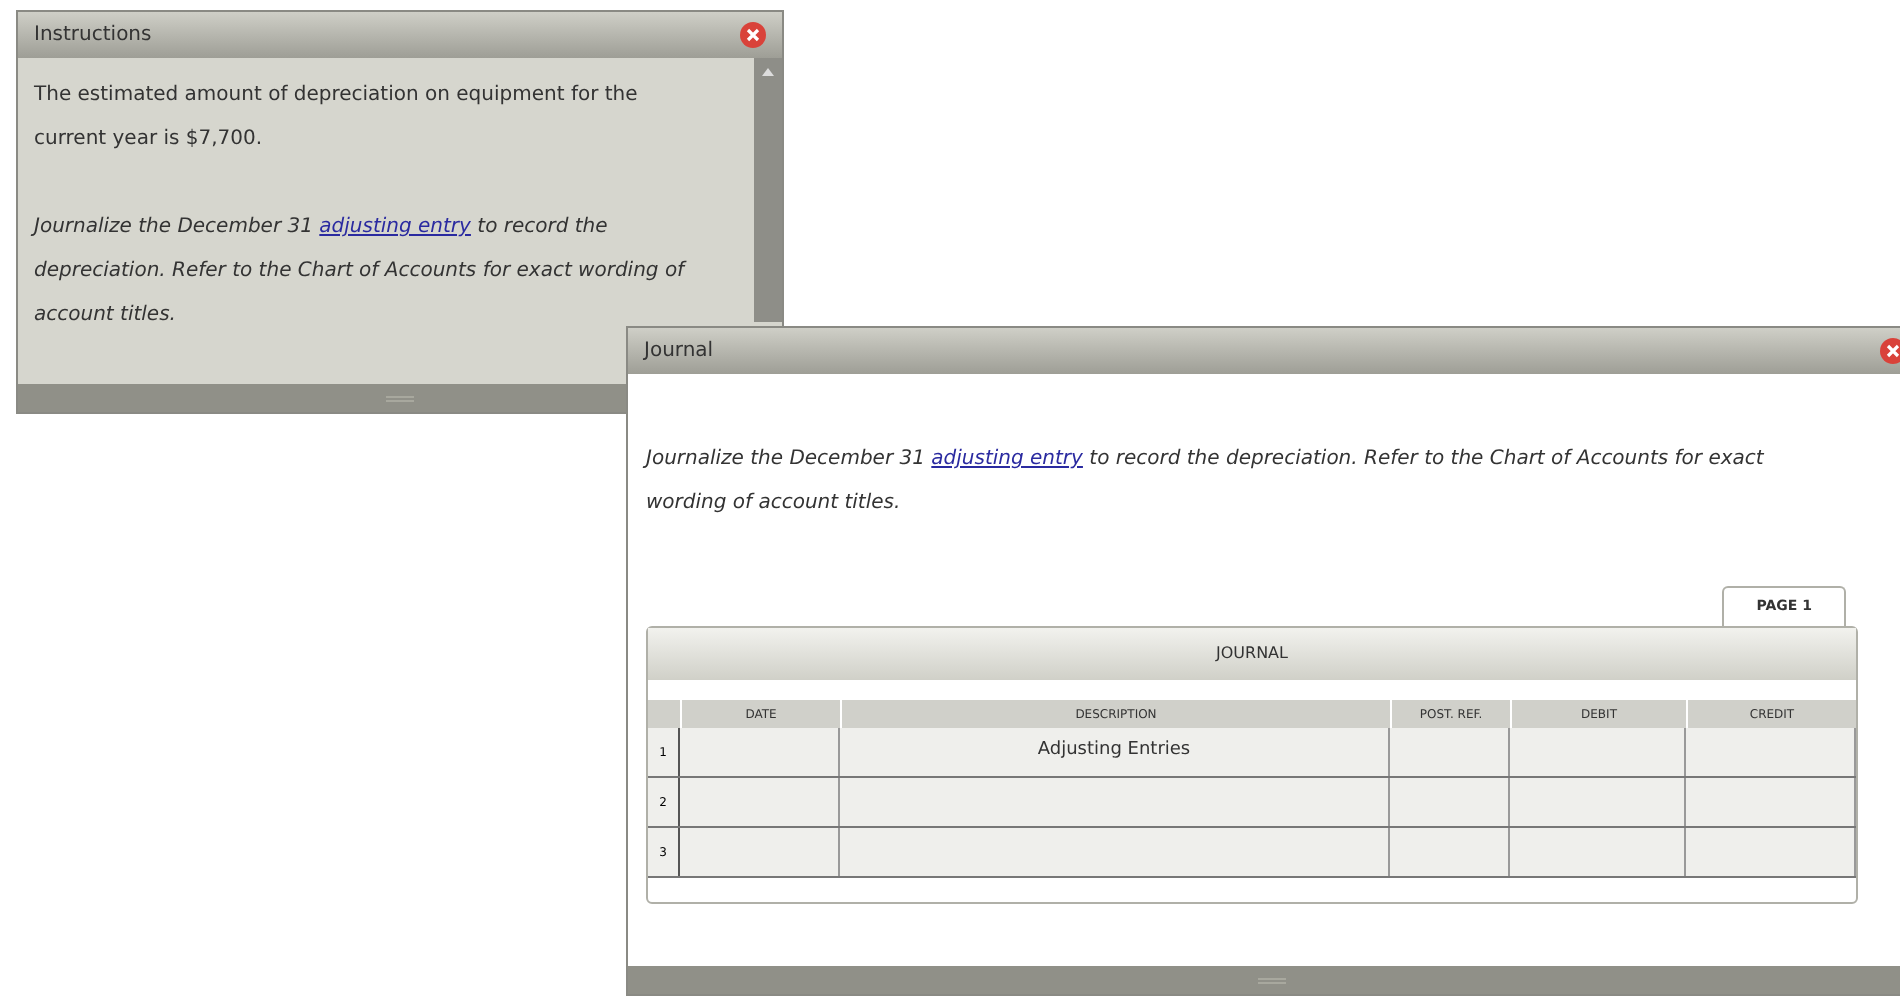 The image size is (1900, 996). Describe the element at coordinates (337, 118) in the screenshot. I see `instruction-text: The estimated amount of depreciation on equipment for the current year is $7,700.` at that location.